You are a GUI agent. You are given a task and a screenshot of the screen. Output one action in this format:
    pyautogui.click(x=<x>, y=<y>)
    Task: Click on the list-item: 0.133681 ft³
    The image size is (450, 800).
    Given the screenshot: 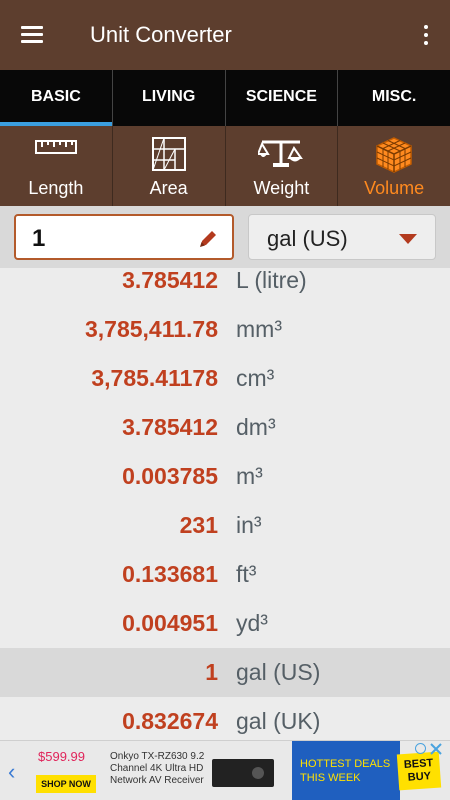 What is the action you would take?
    pyautogui.click(x=225, y=574)
    